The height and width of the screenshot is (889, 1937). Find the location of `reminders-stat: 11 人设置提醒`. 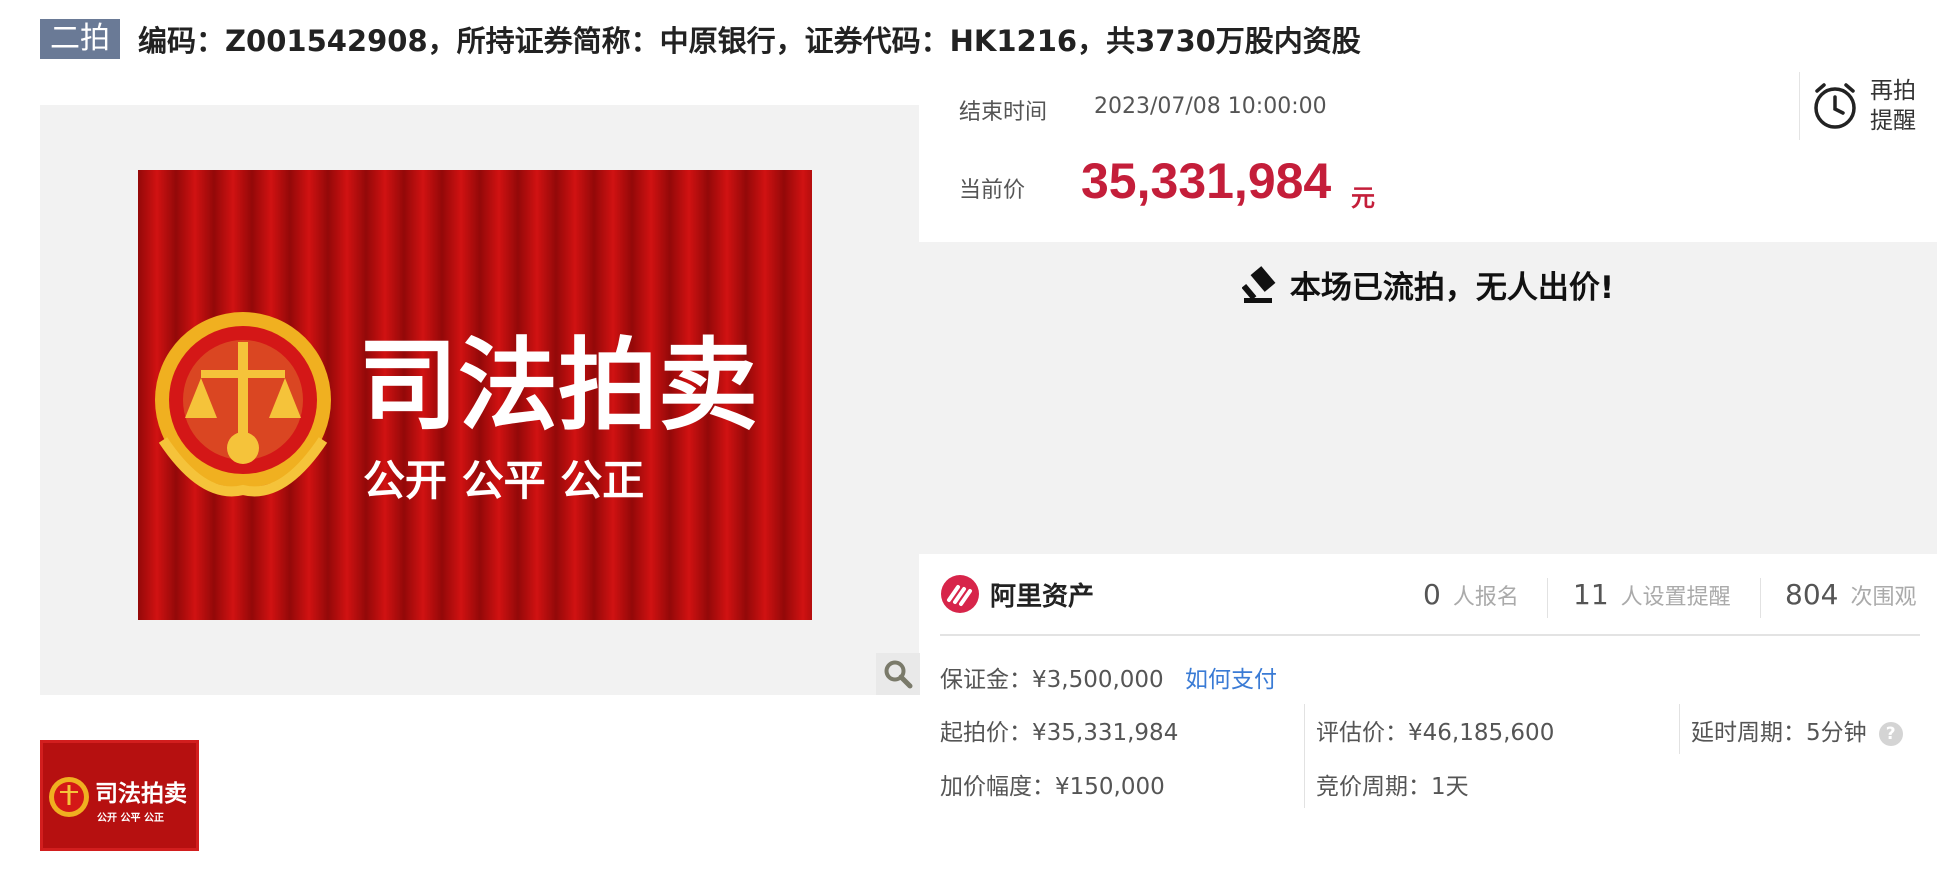

reminders-stat: 11 人设置提醒 is located at coordinates (1652, 594).